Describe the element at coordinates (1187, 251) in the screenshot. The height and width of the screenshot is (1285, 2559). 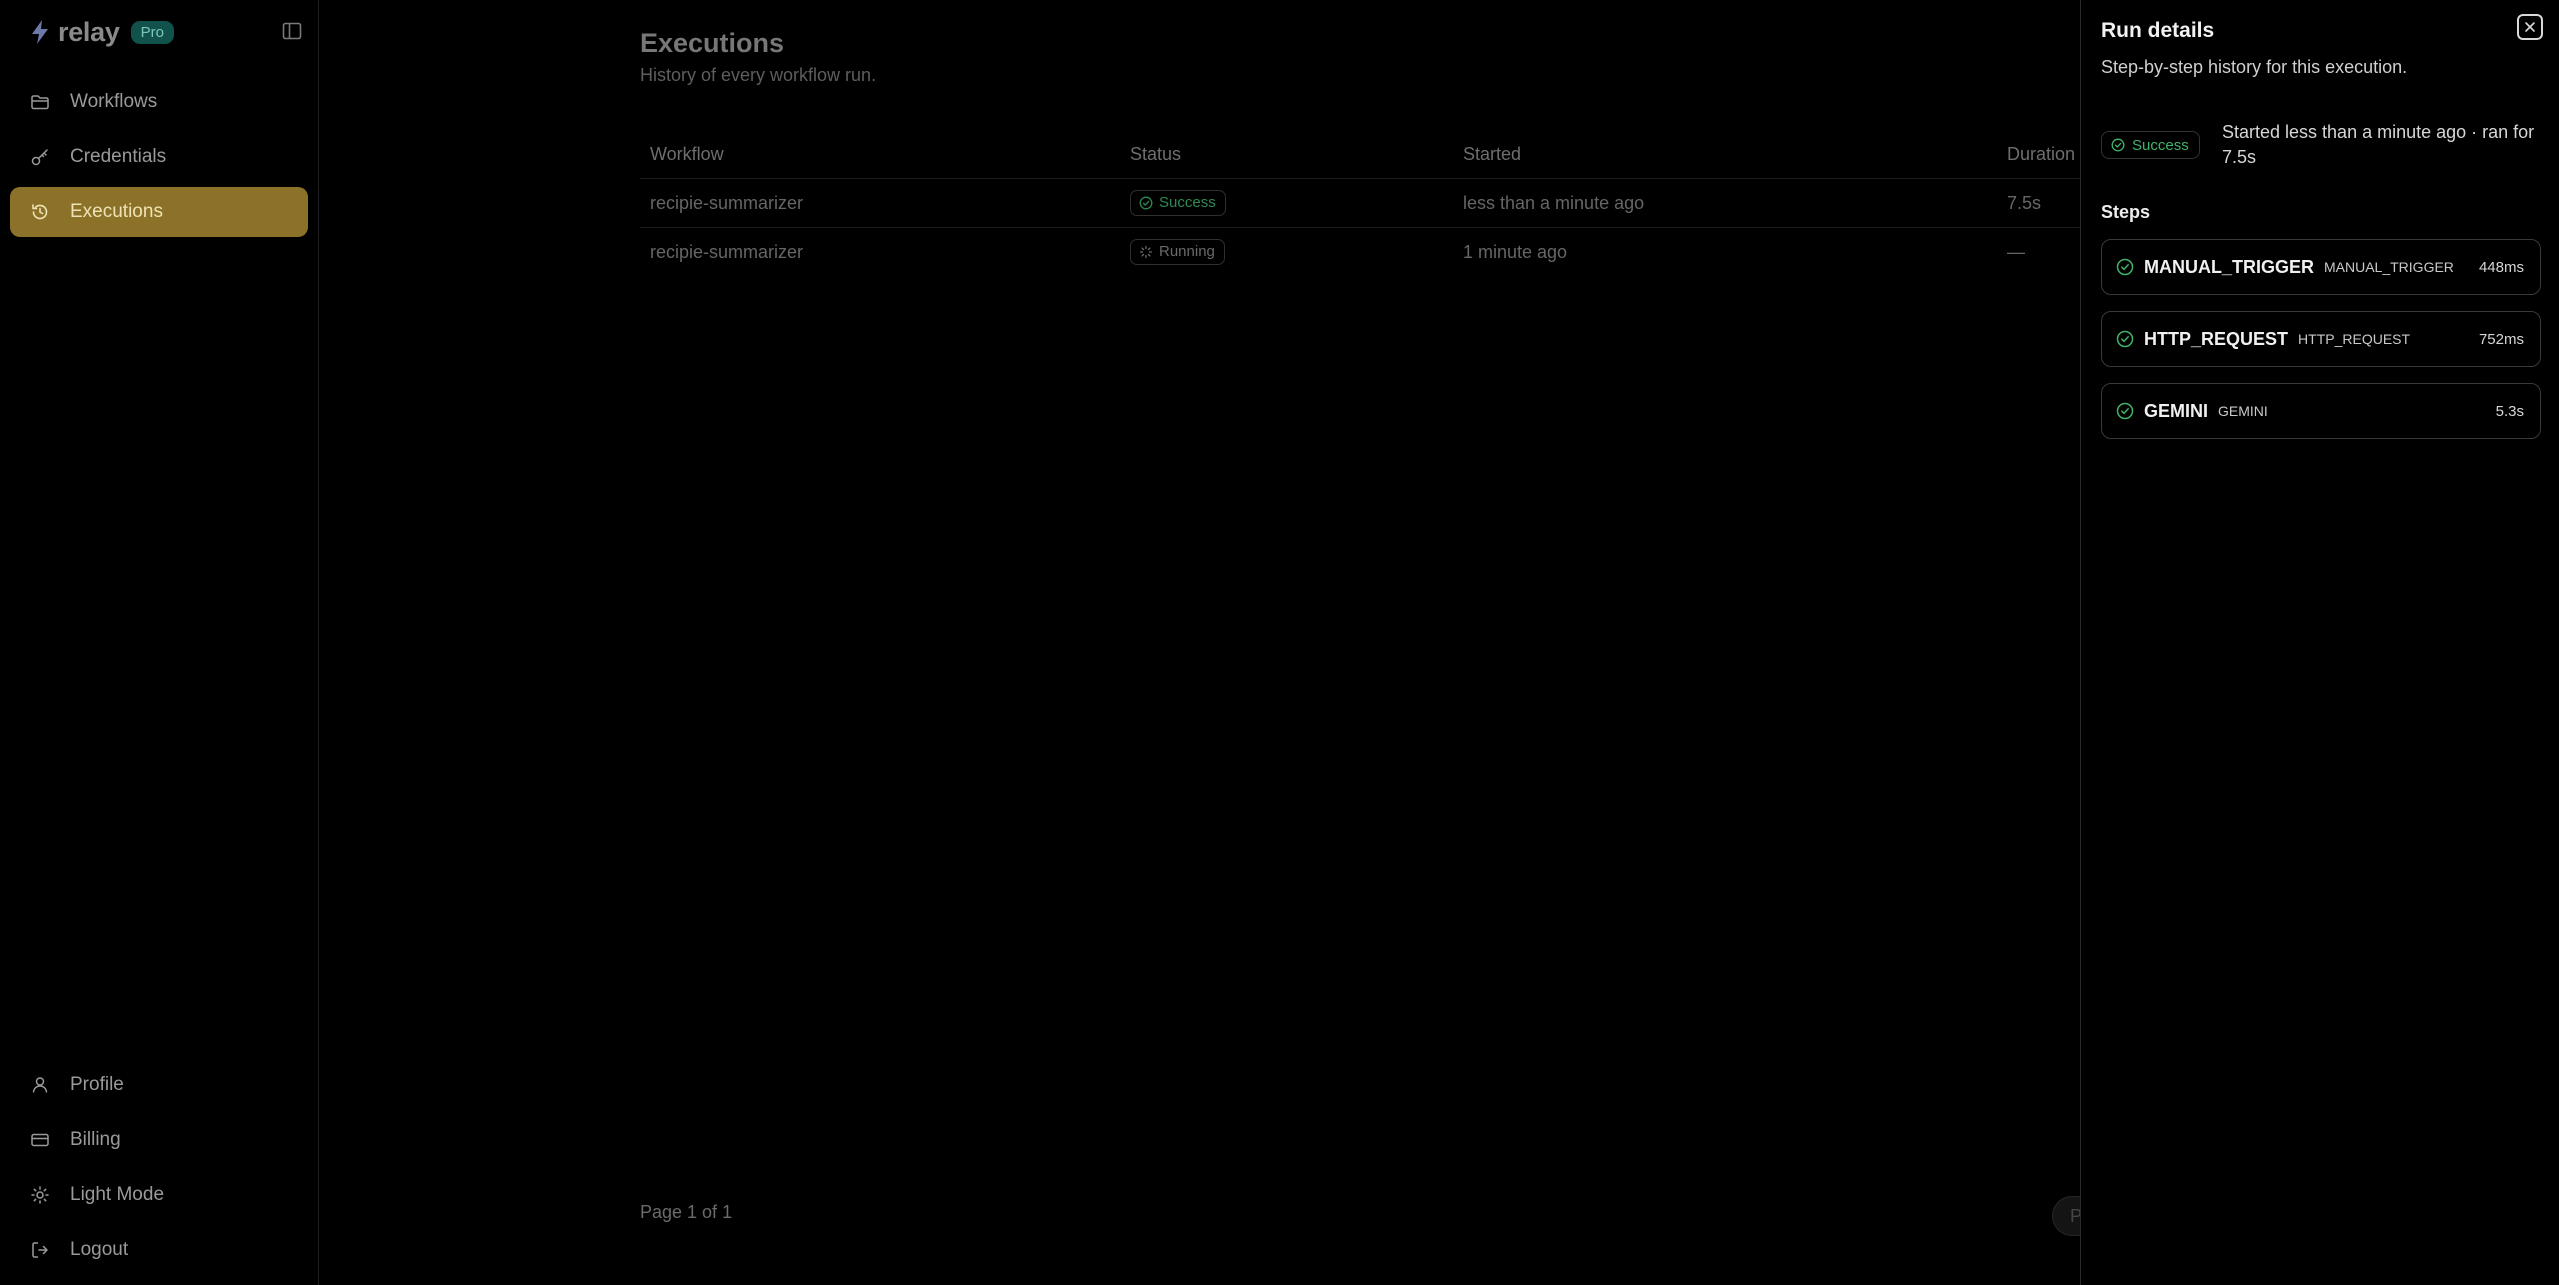
I see `status-label: Running` at that location.